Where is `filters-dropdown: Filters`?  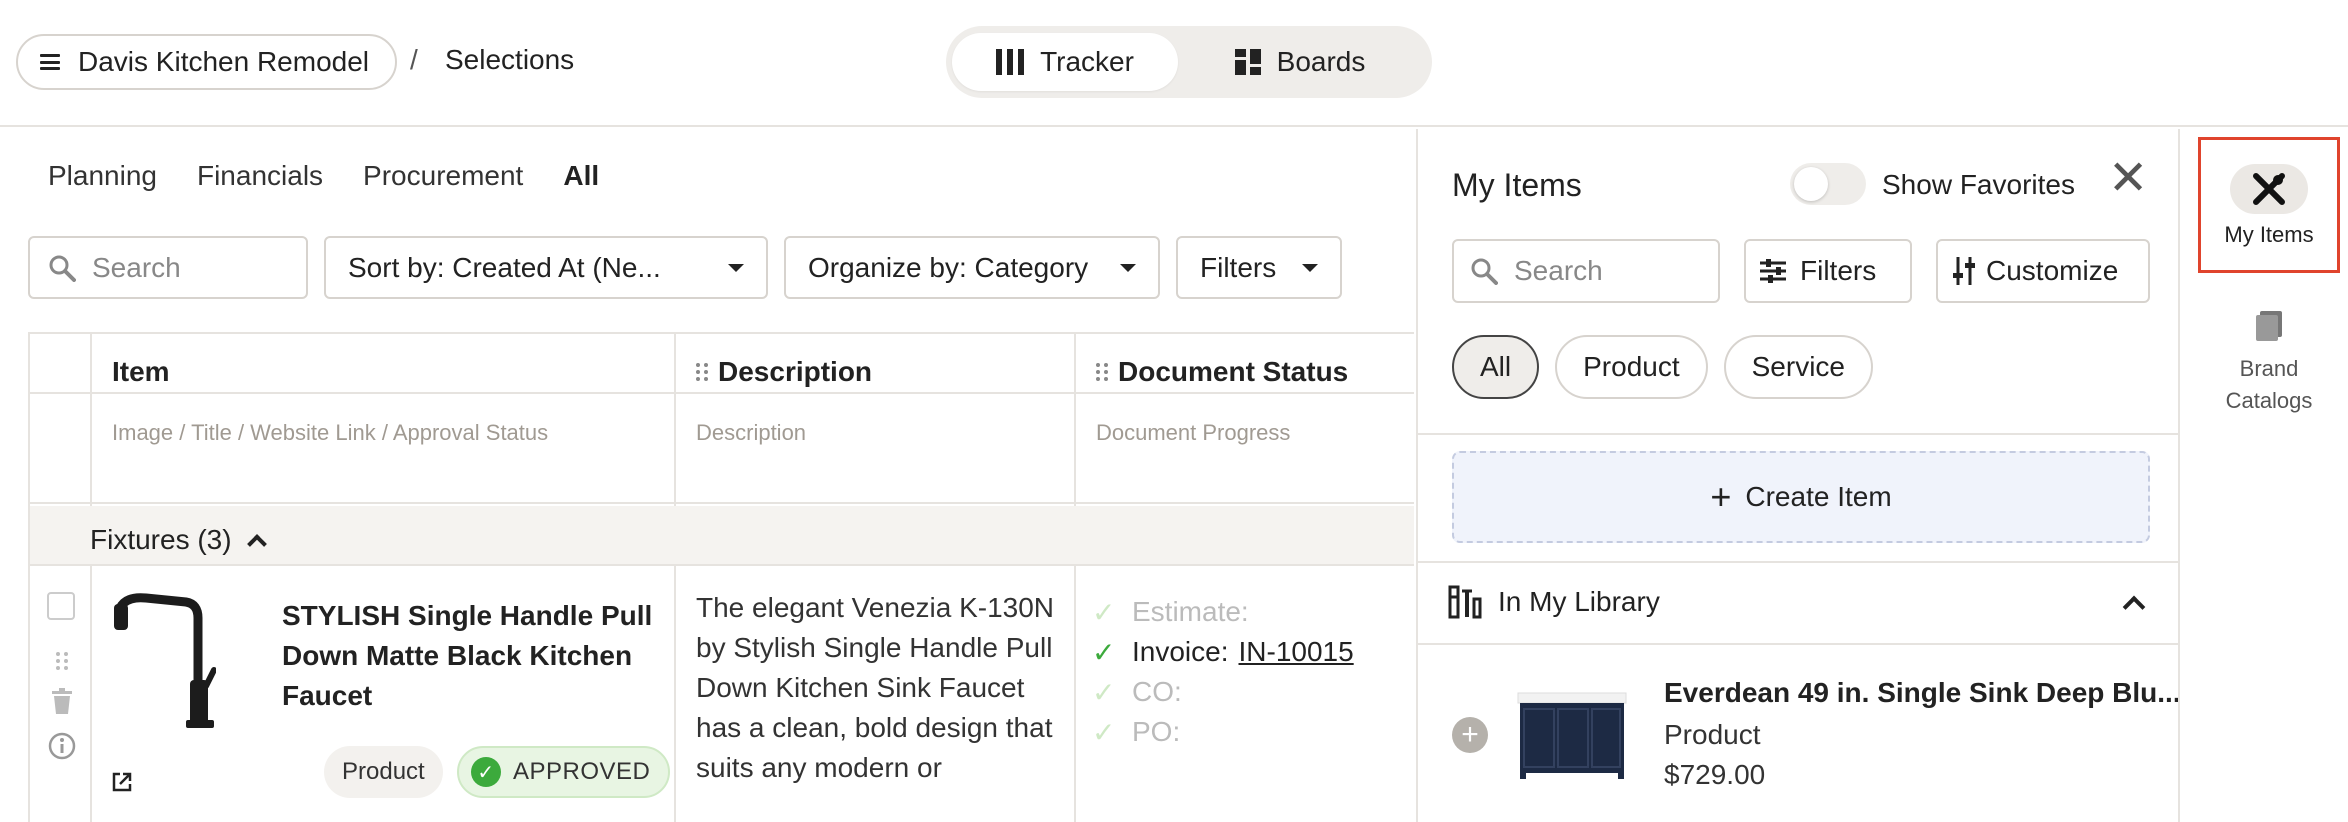
filters-dropdown: Filters is located at coordinates (1259, 267).